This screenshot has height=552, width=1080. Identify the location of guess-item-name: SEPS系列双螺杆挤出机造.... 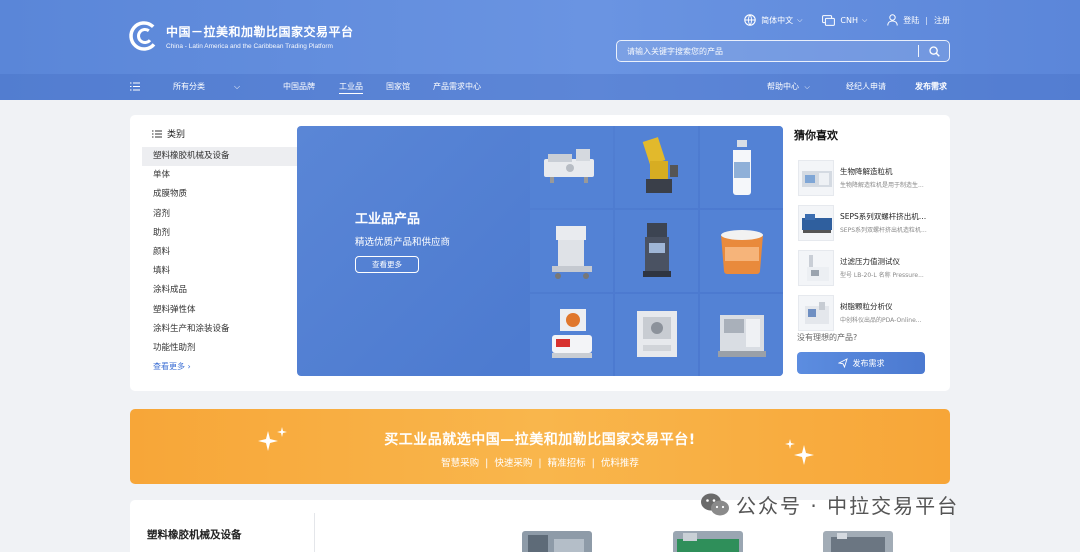
(886, 216).